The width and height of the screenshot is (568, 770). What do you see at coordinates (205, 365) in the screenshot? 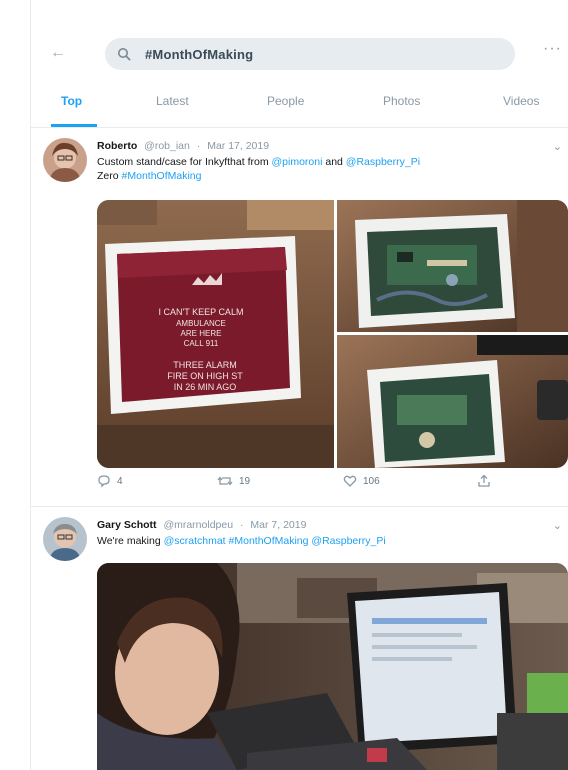
I see `sign-text-line-5: THREE ALARM` at bounding box center [205, 365].